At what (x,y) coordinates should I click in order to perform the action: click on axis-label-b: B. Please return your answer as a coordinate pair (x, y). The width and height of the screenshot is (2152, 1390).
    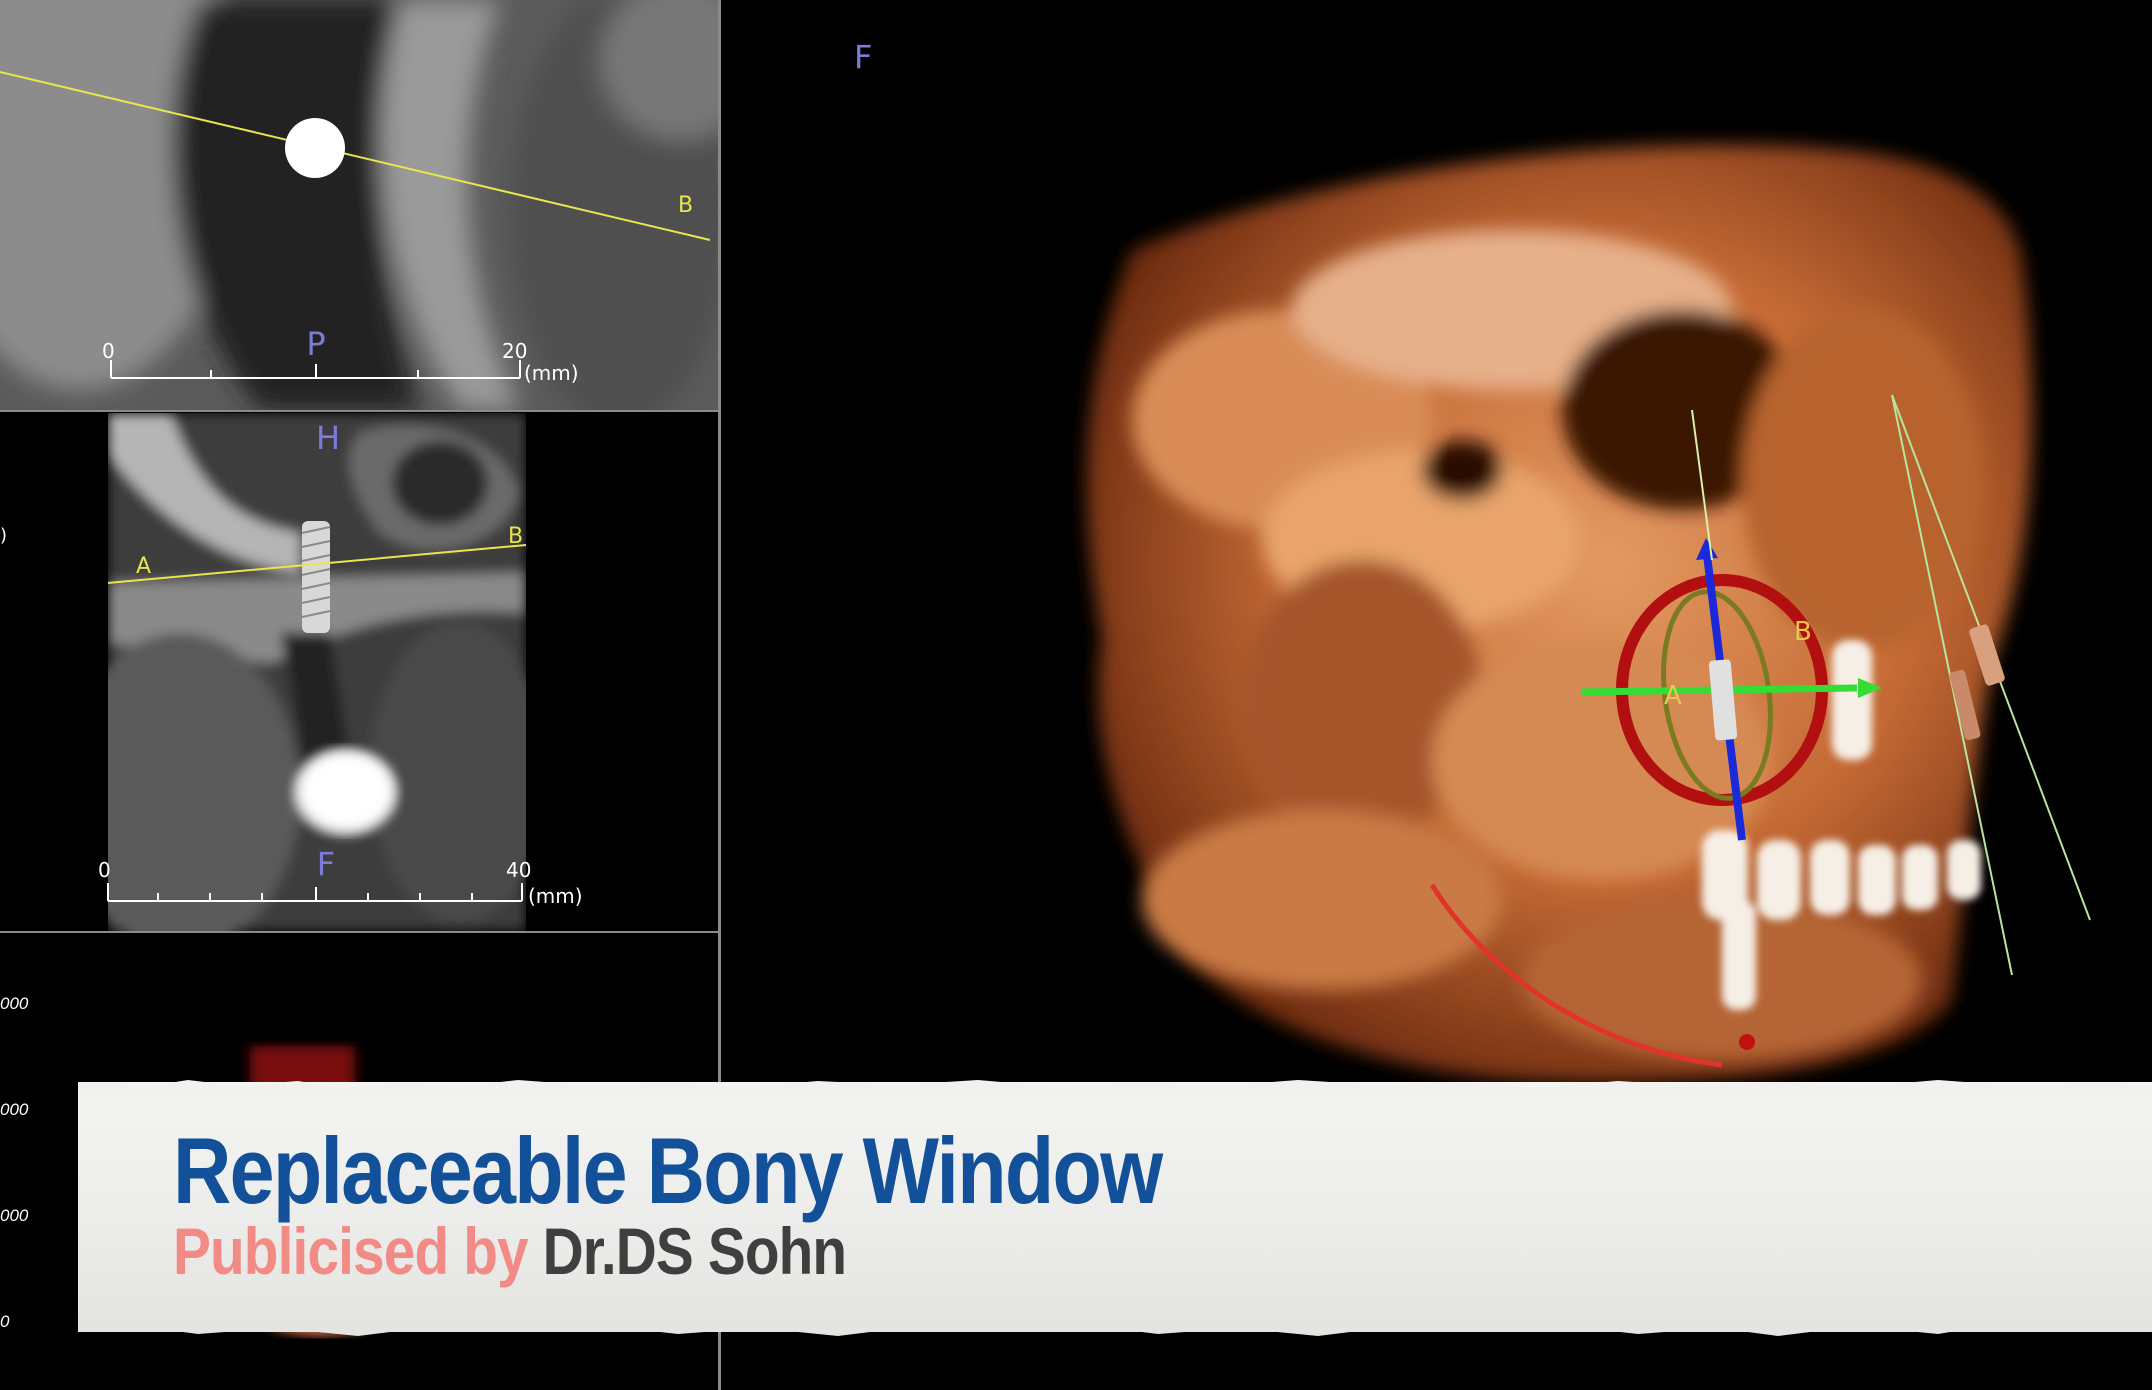
    Looking at the image, I should click on (1803, 632).